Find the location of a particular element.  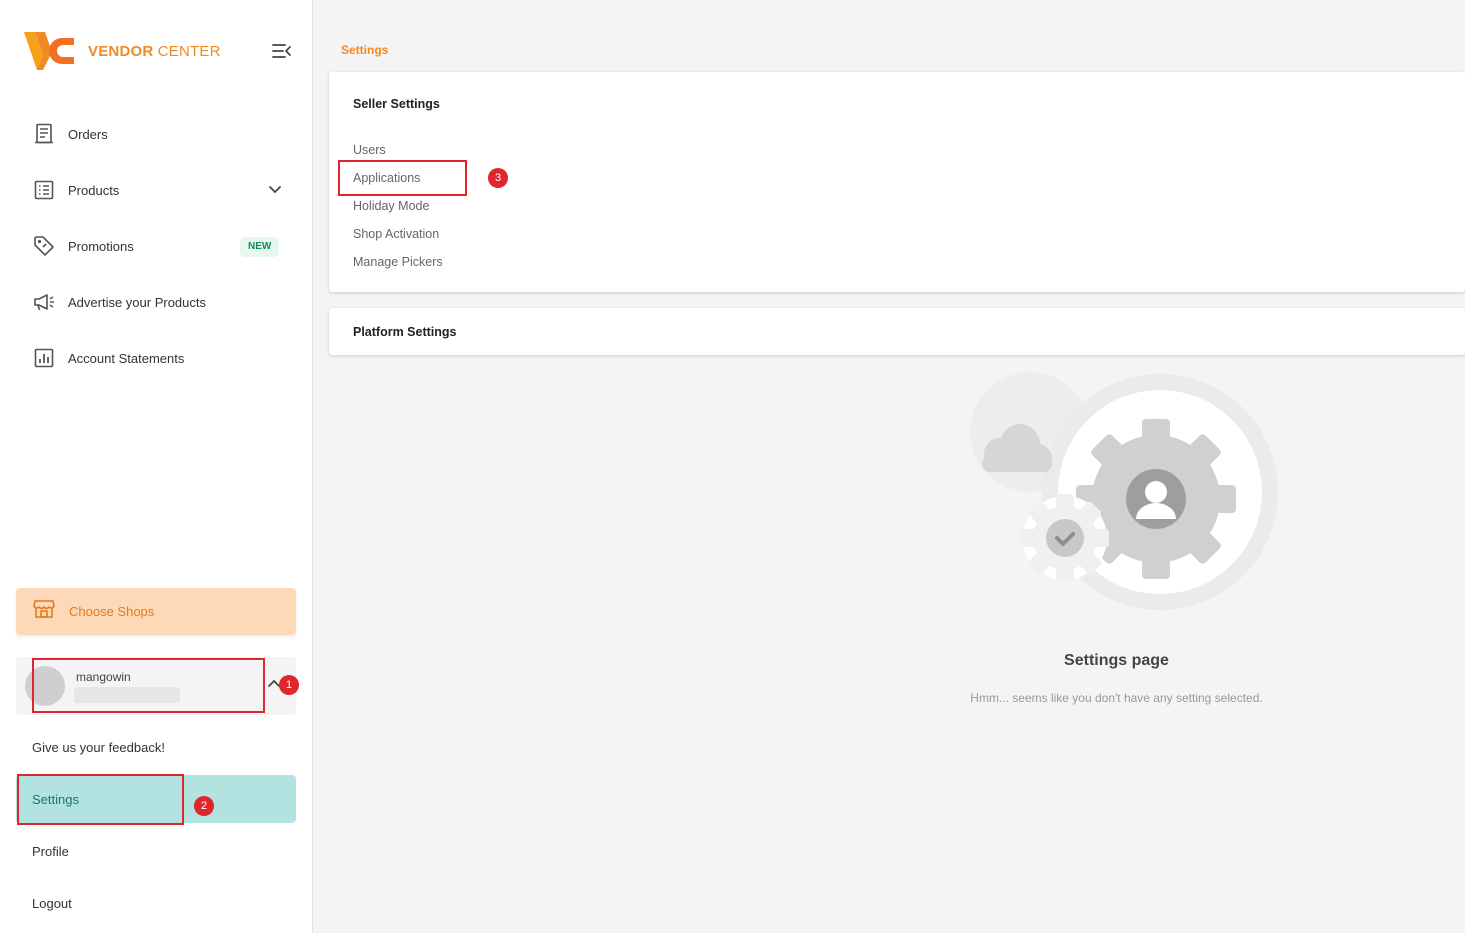

settings-illustration is located at coordinates (1115, 499).